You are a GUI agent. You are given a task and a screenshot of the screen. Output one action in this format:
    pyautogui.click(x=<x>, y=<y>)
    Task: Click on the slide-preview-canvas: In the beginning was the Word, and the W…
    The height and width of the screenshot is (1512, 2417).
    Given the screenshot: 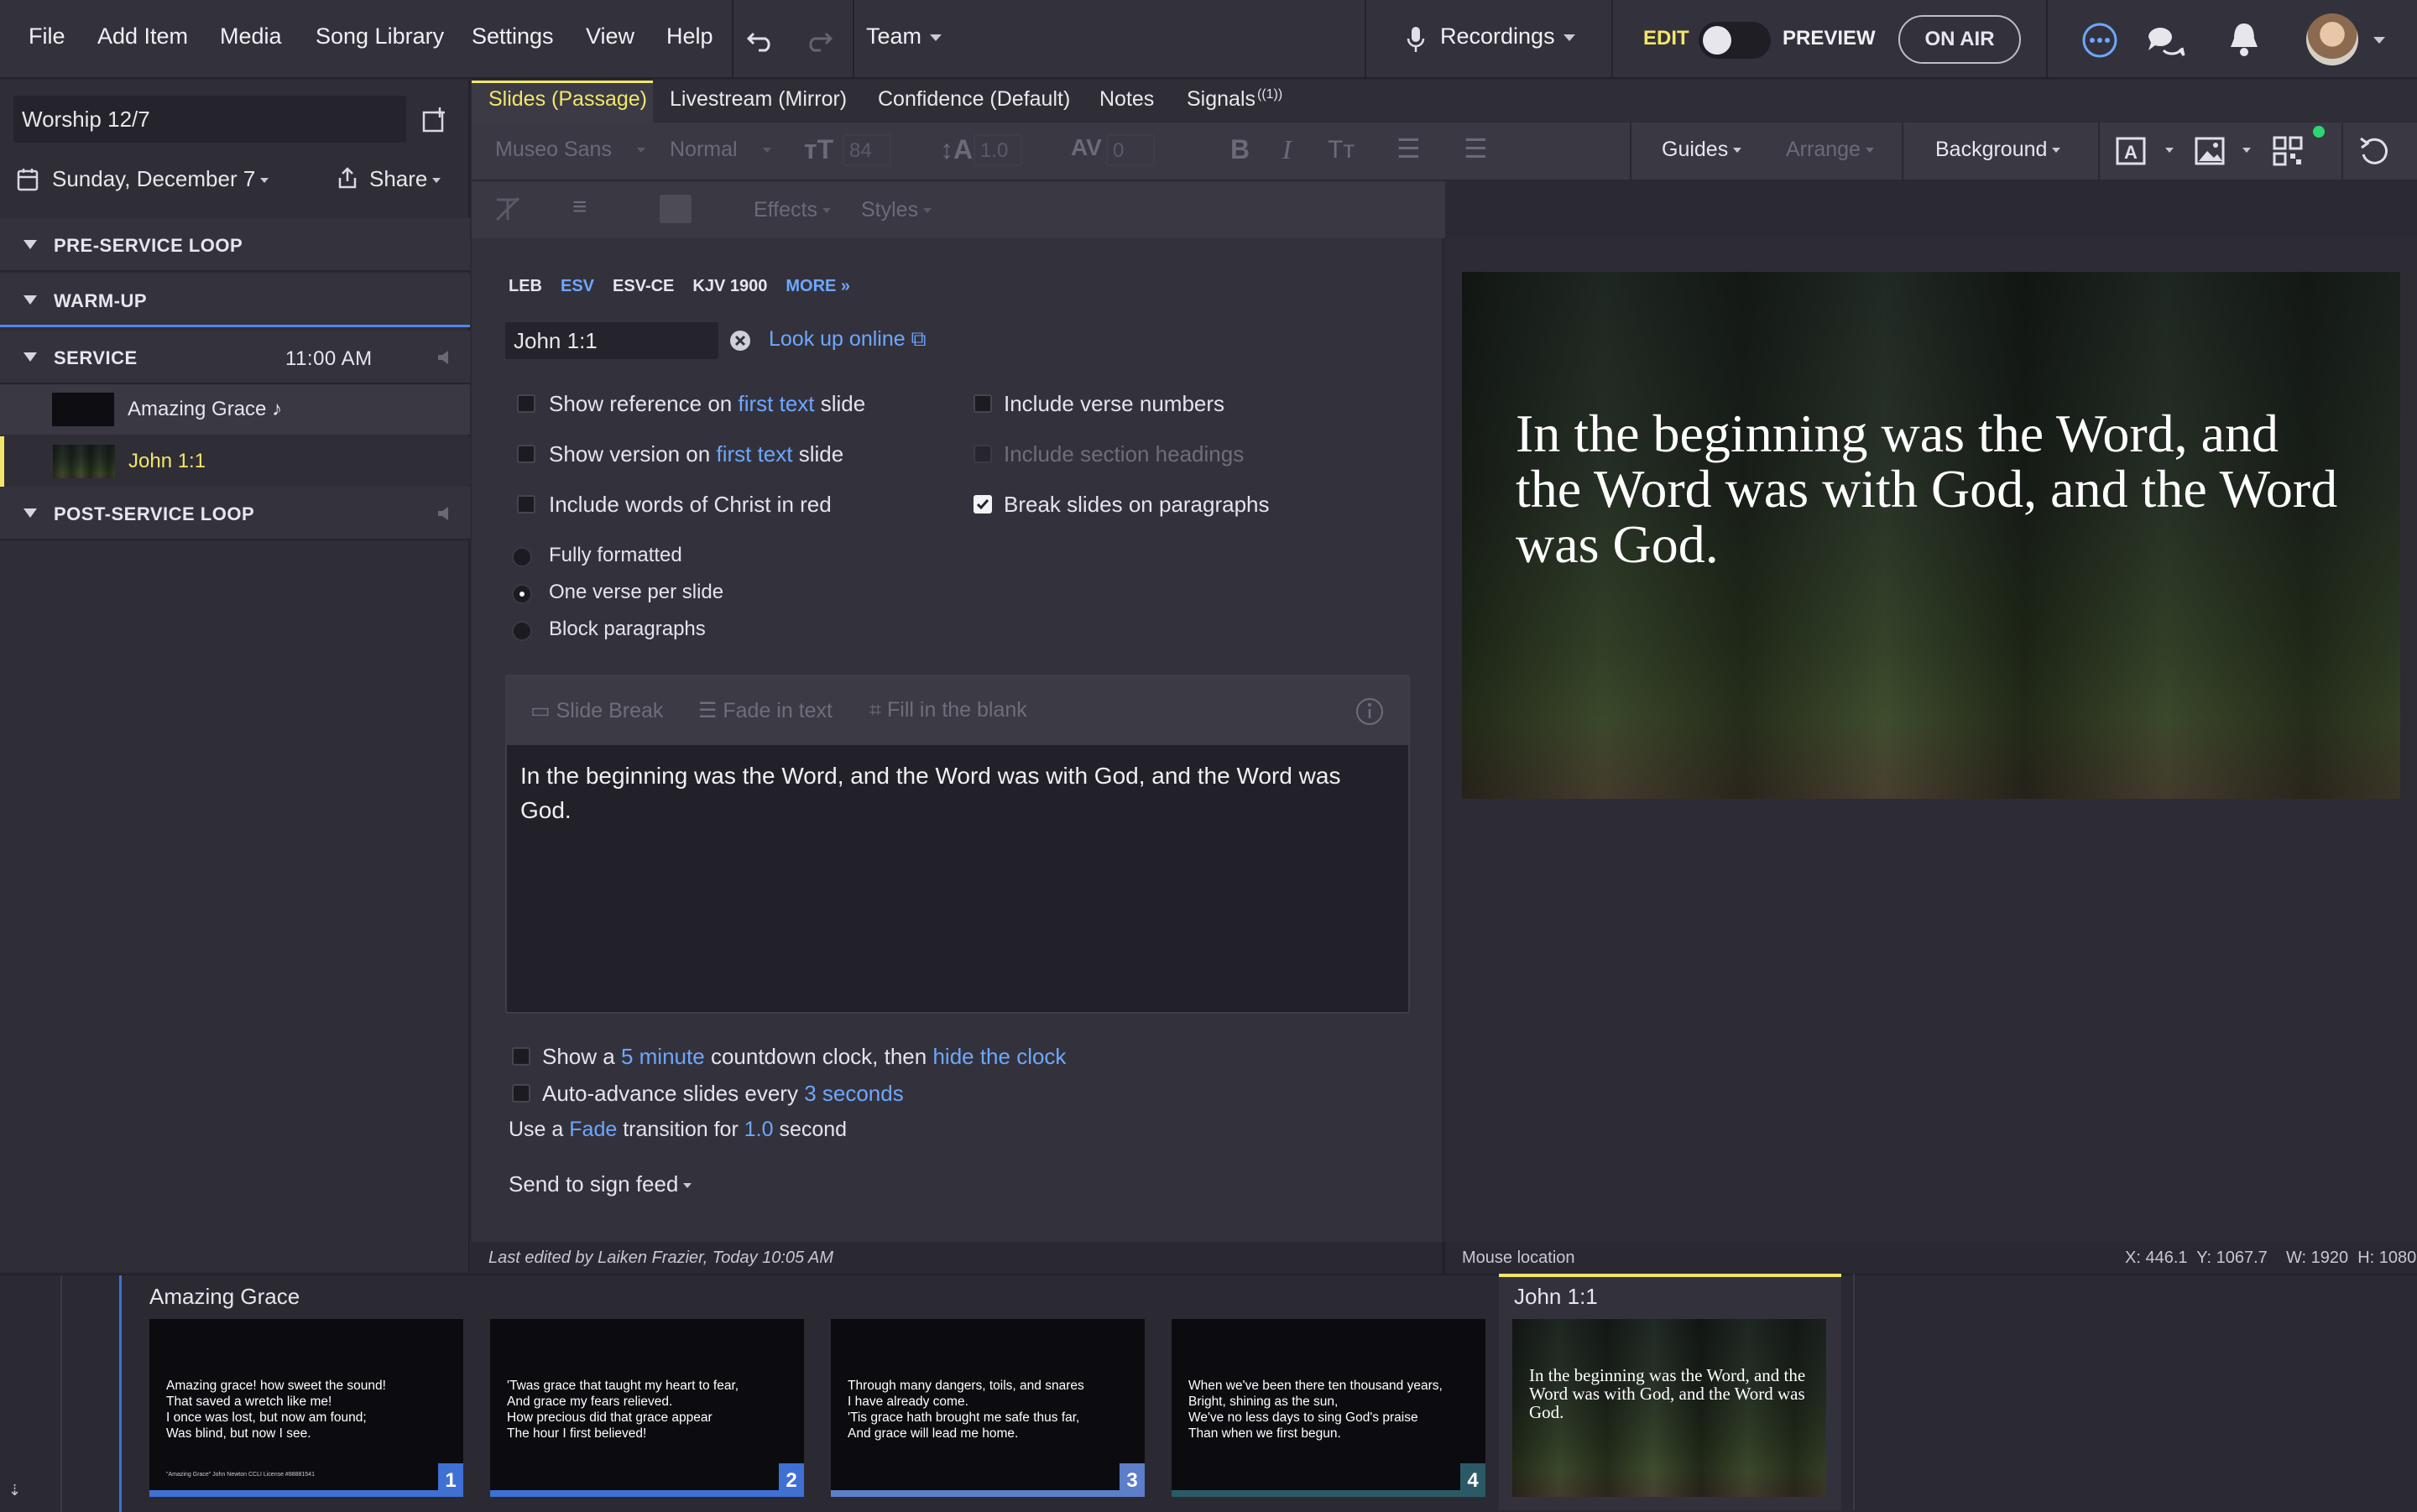 What is the action you would take?
    pyautogui.click(x=1931, y=535)
    